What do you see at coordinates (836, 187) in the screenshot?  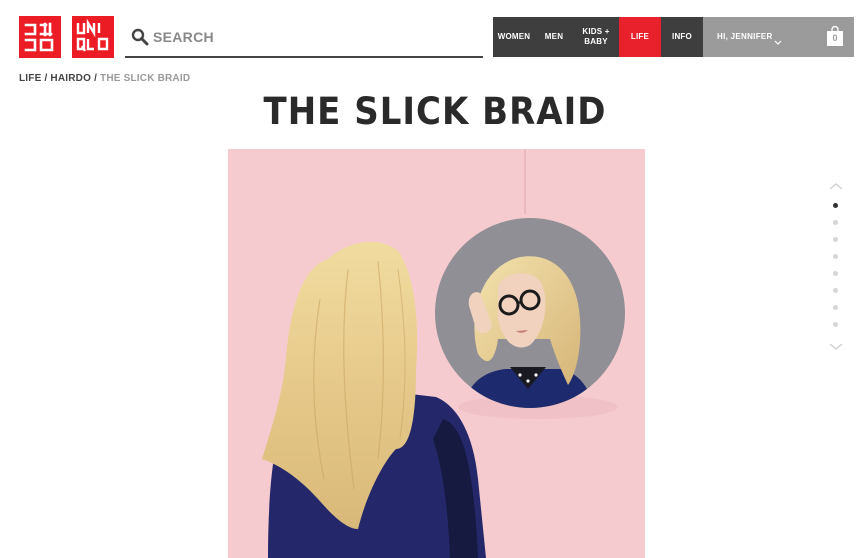 I see `chevron-up-icon` at bounding box center [836, 187].